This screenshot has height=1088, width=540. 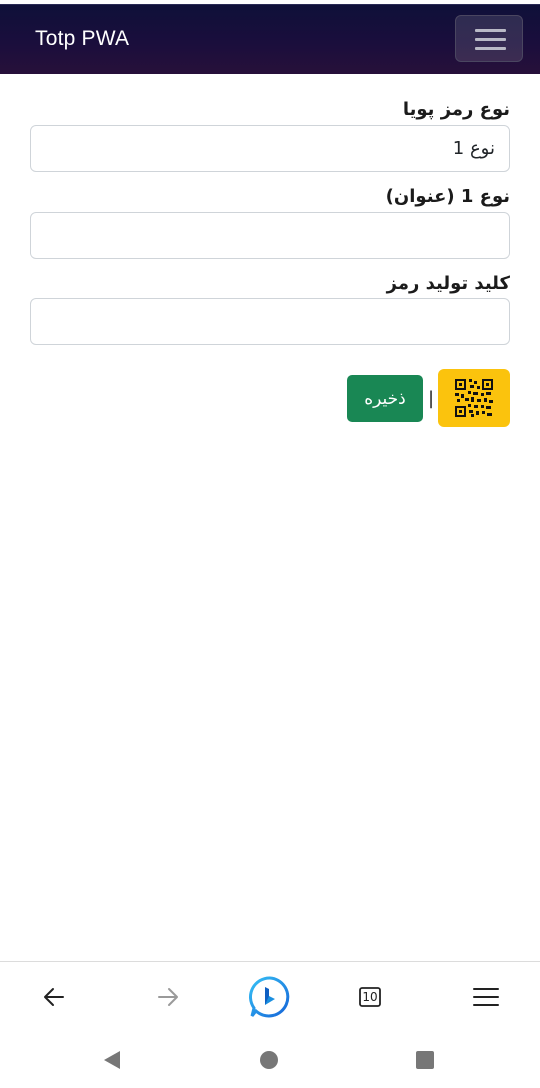 I want to click on bing-chat-button, so click(x=270, y=997).